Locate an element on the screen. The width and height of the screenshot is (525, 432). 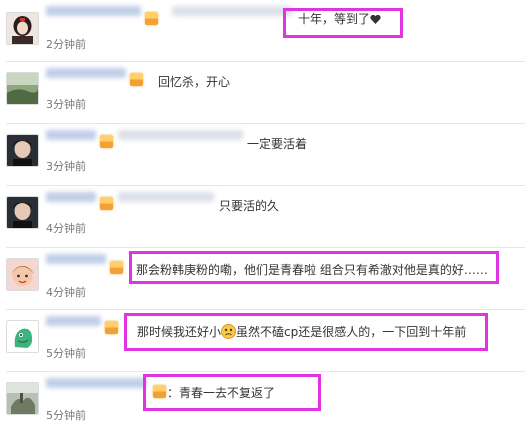
comment-text: 一定要活着 is located at coordinates (277, 144).